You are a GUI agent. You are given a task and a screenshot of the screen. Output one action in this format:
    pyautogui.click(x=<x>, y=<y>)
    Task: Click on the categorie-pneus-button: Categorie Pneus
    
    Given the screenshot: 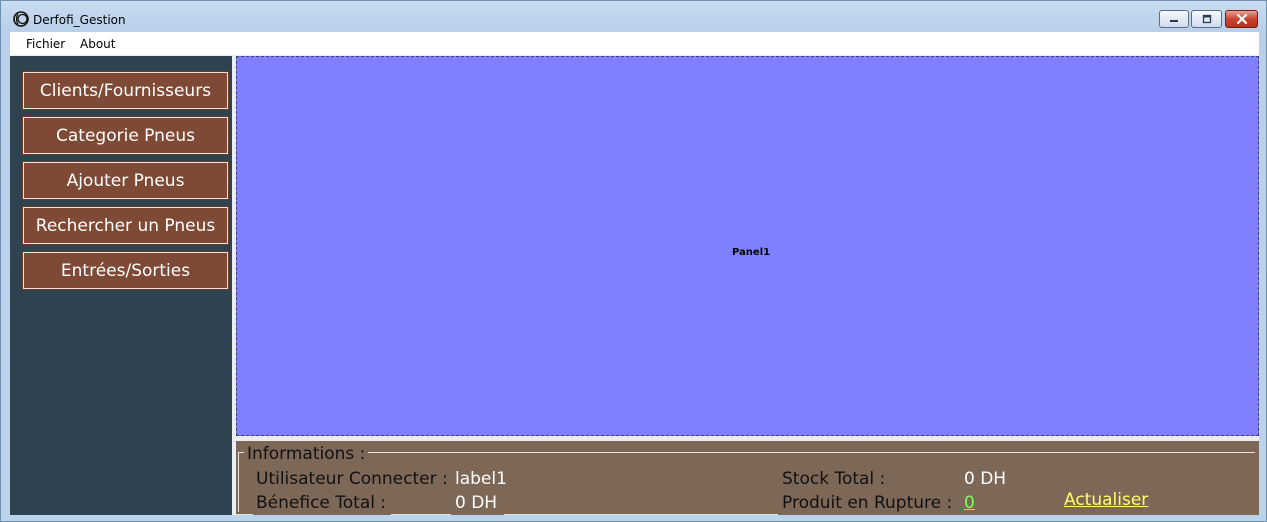 What is the action you would take?
    pyautogui.click(x=125, y=135)
    